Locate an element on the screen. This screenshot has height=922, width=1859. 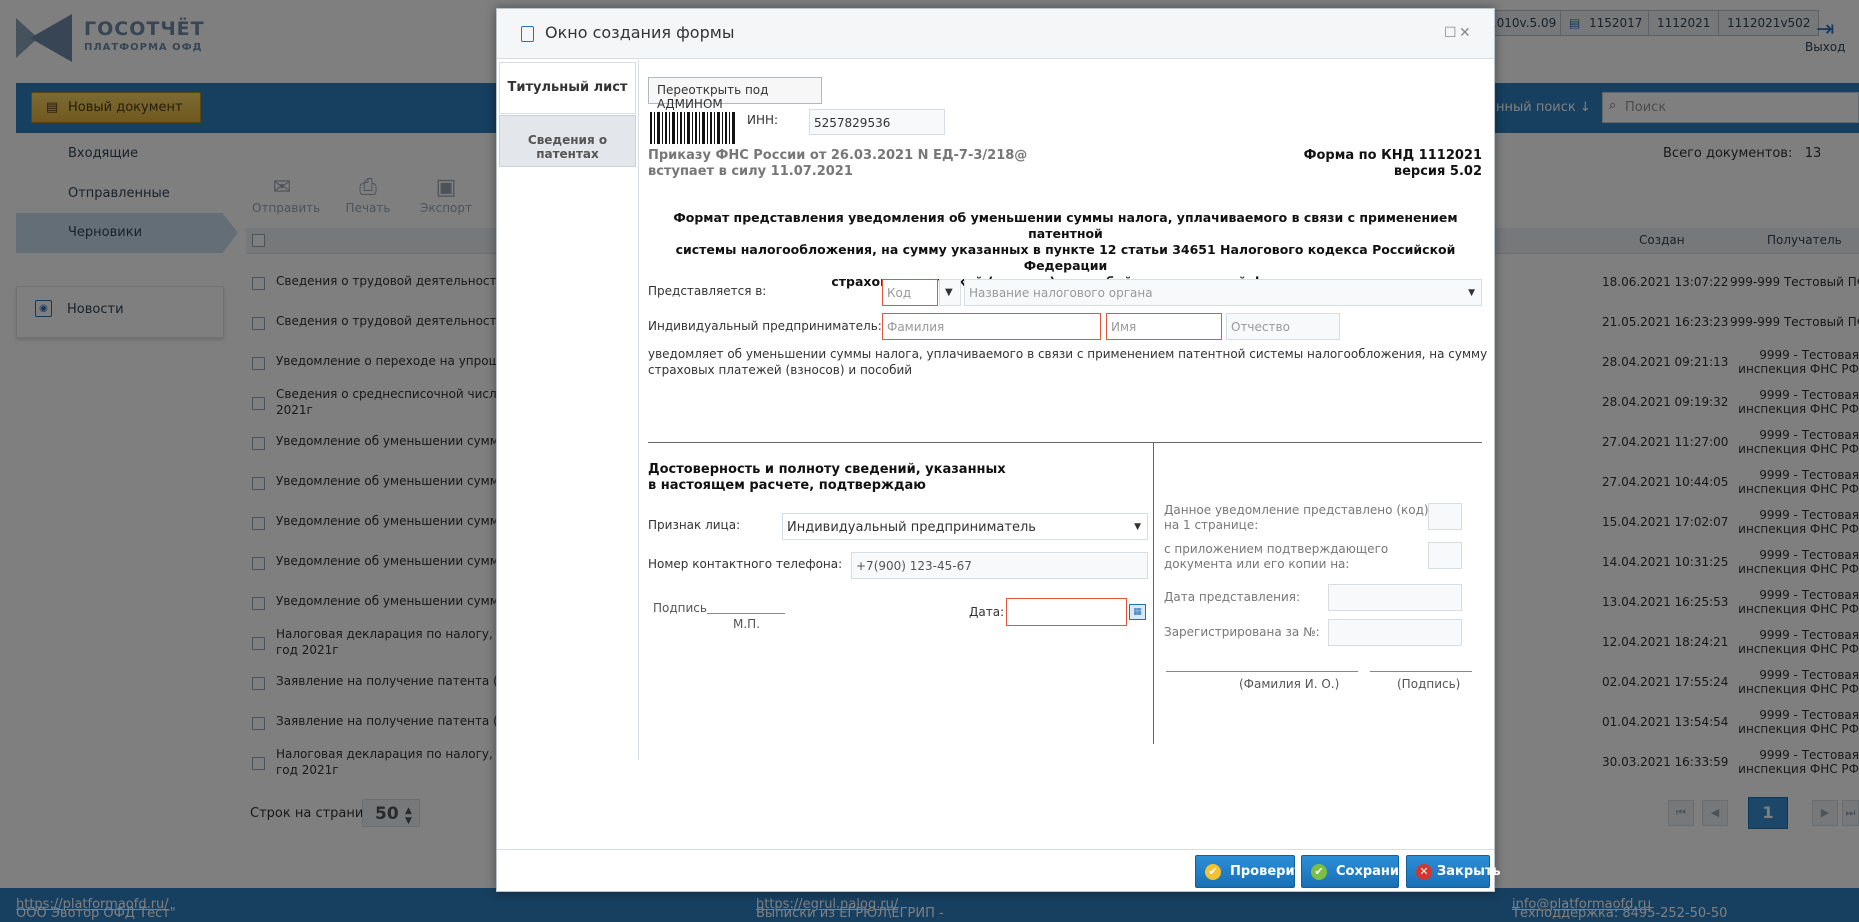
barcode-icon is located at coordinates (692, 128).